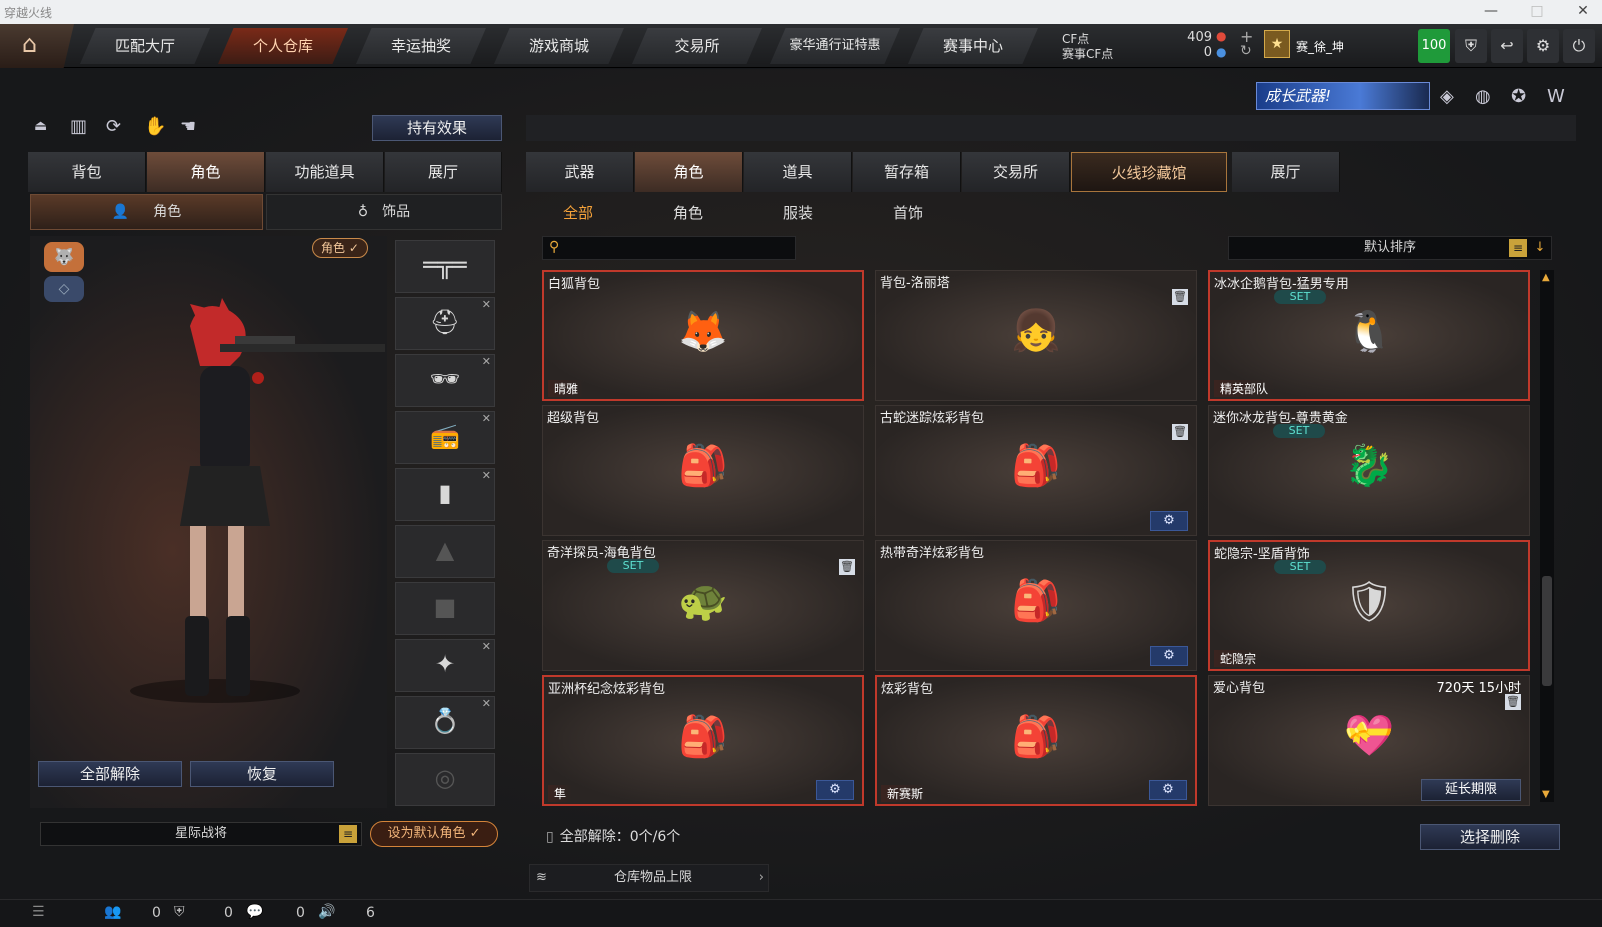 The width and height of the screenshot is (1602, 927). Describe the element at coordinates (201, 834) in the screenshot. I see `role-name-field: 星际战将 ≡` at that location.